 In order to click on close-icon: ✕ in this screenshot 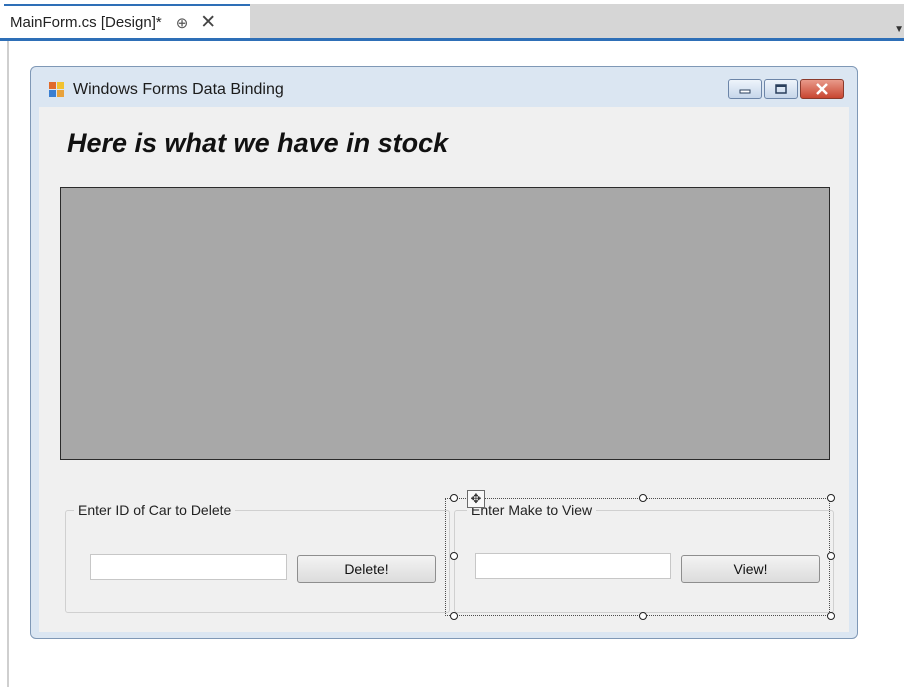, I will do `click(208, 22)`.